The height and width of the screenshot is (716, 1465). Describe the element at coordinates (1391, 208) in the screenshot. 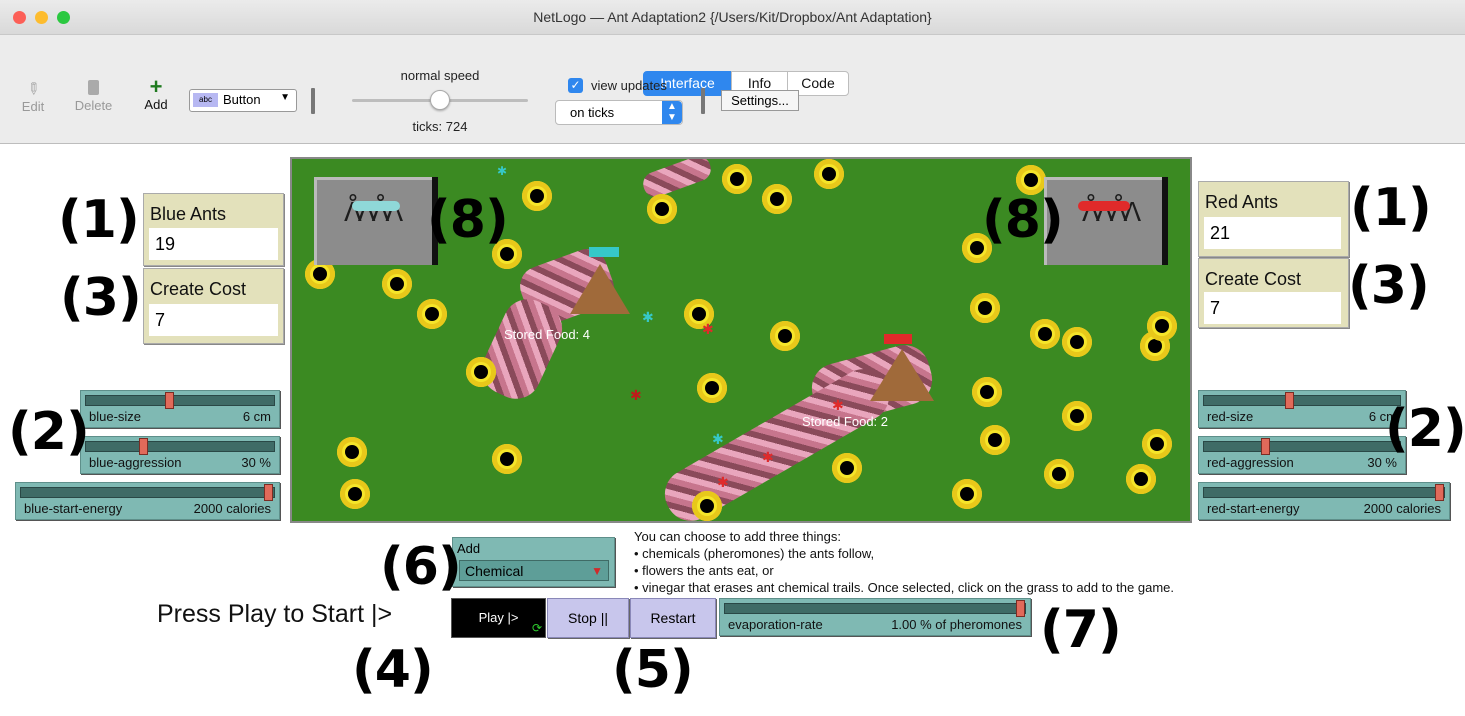

I see `annotation-1: (1)` at that location.